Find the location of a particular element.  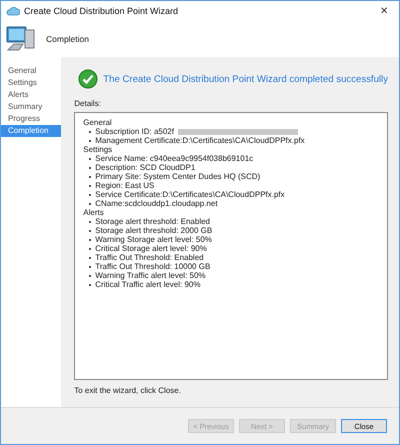

instruction-text: To exit the wizard, click Close. is located at coordinates (128, 390).